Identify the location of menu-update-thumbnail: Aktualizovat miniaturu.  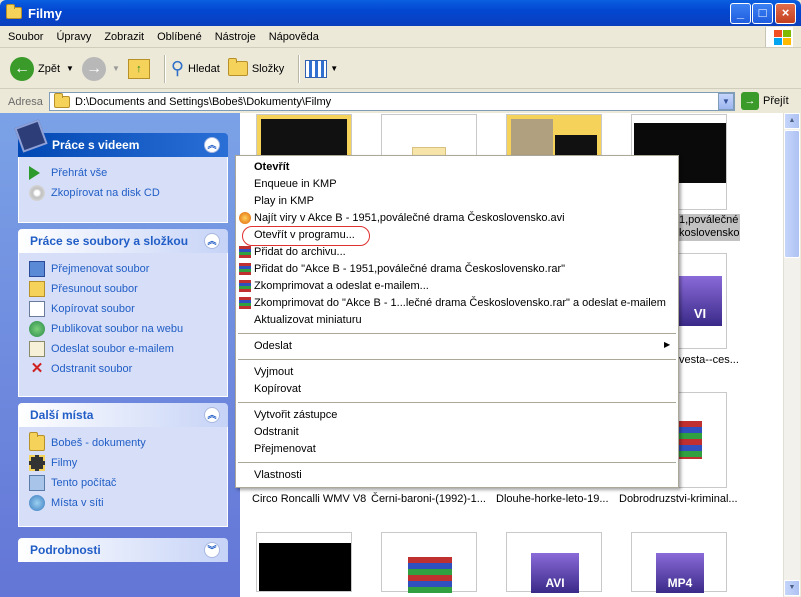
(308, 320).